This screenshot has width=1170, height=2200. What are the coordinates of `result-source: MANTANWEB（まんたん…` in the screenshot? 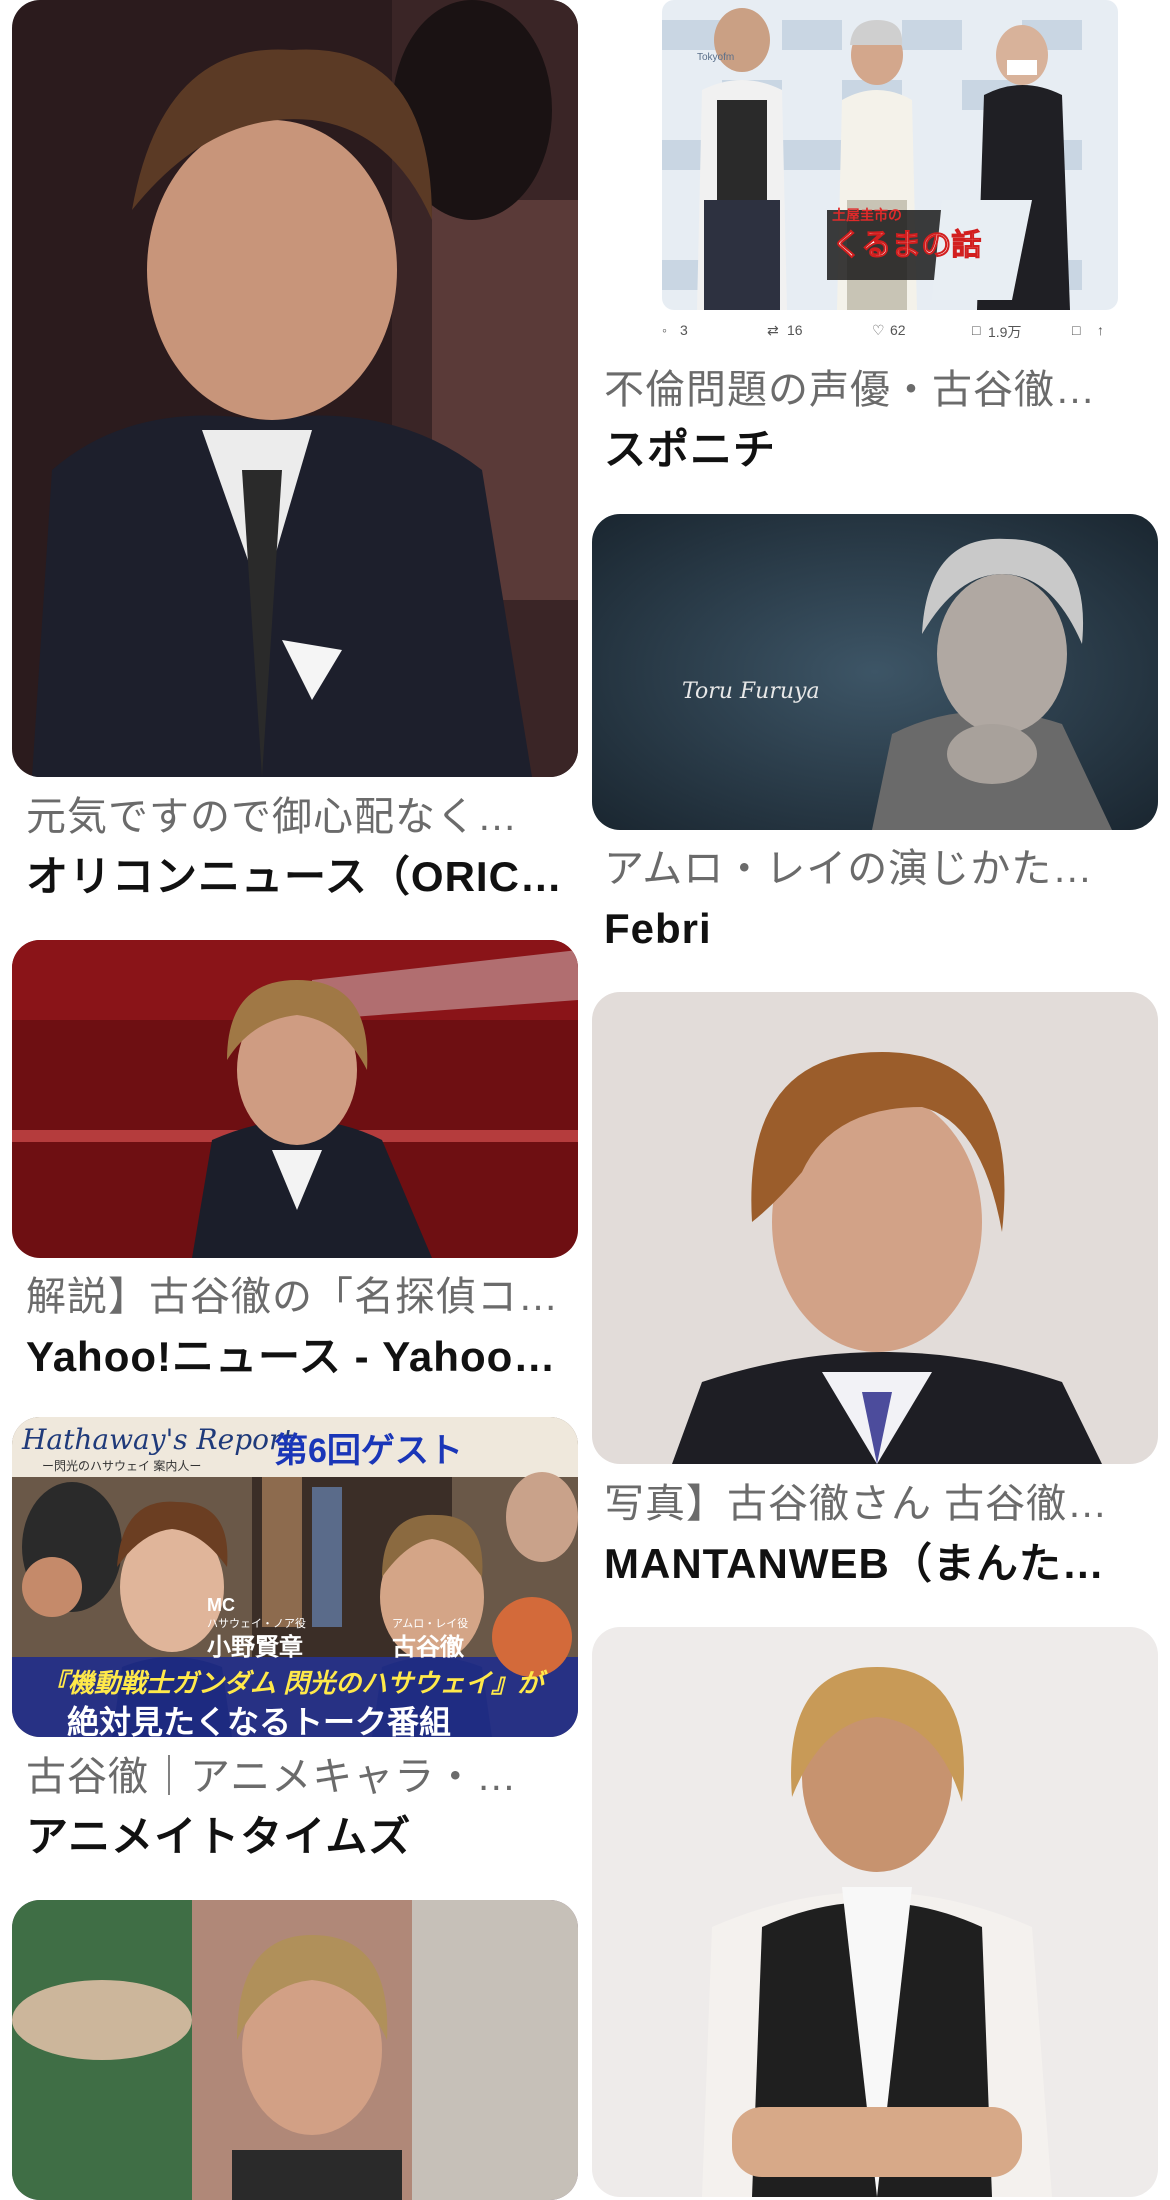 It's located at (874, 1564).